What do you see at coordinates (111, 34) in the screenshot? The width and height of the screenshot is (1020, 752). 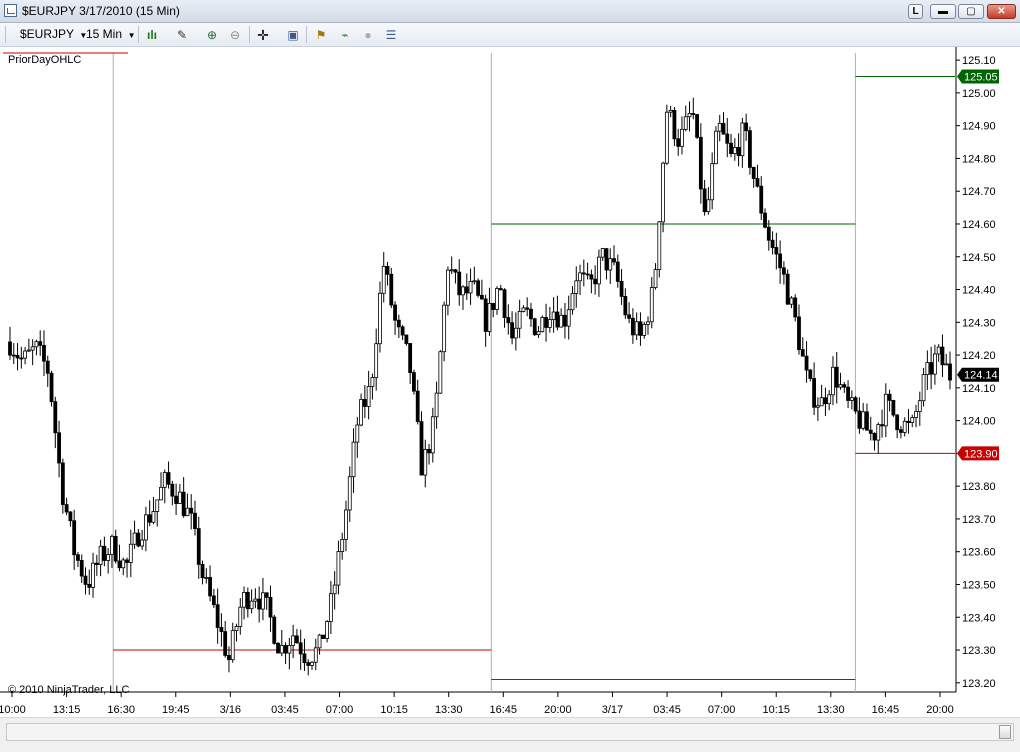 I see `interval-selector: 15 Min ▼` at bounding box center [111, 34].